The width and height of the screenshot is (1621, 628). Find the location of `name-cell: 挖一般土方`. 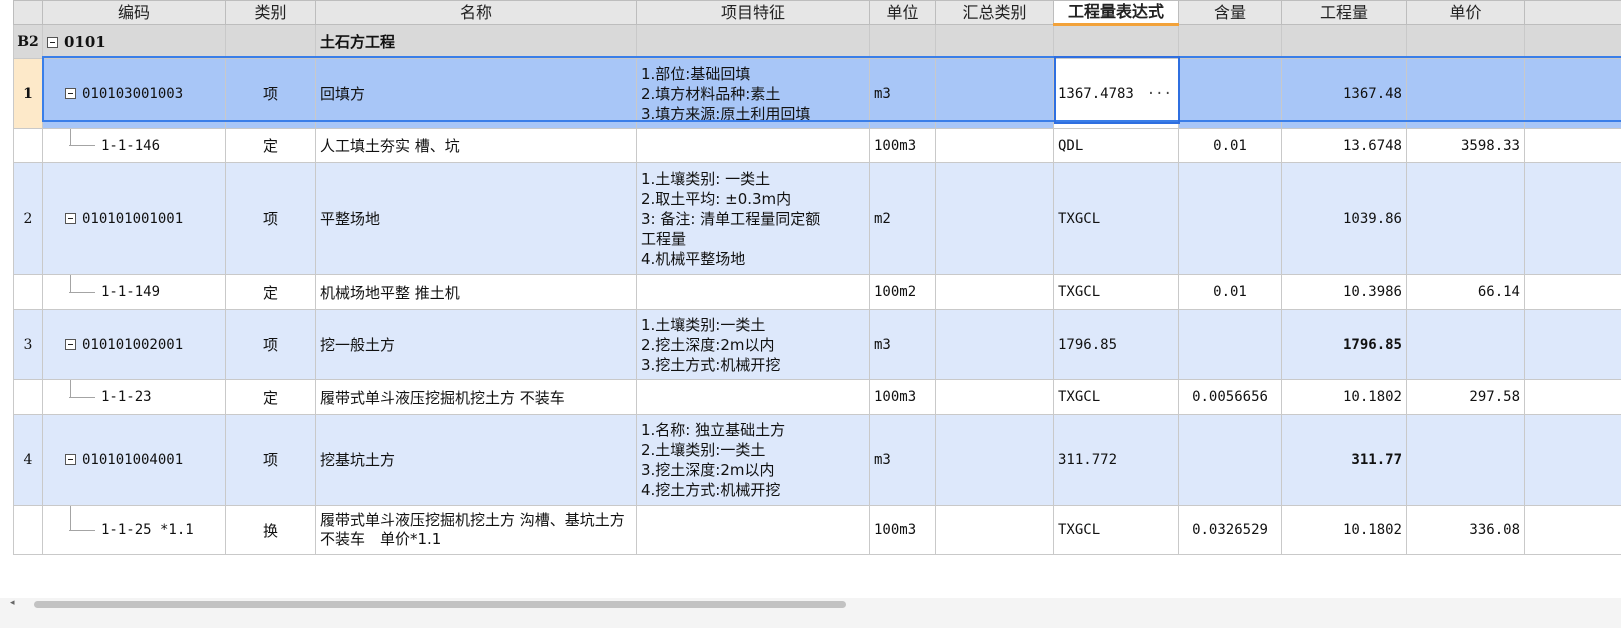

name-cell: 挖一般土方 is located at coordinates (476, 344).